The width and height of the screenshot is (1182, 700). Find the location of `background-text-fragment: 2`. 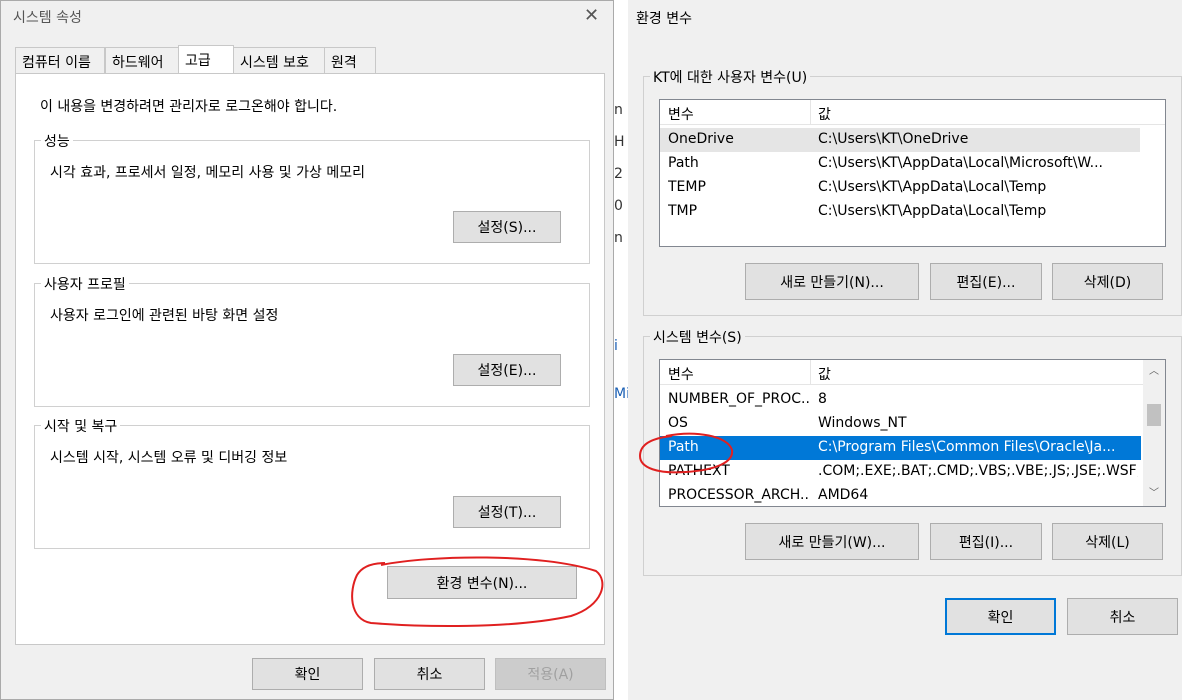

background-text-fragment: 2 is located at coordinates (618, 174).